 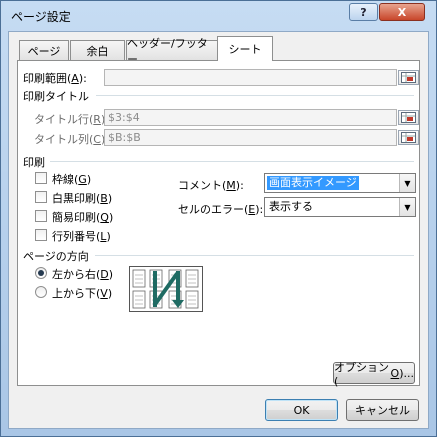 I want to click on title-rows-ref-button, so click(x=408, y=117).